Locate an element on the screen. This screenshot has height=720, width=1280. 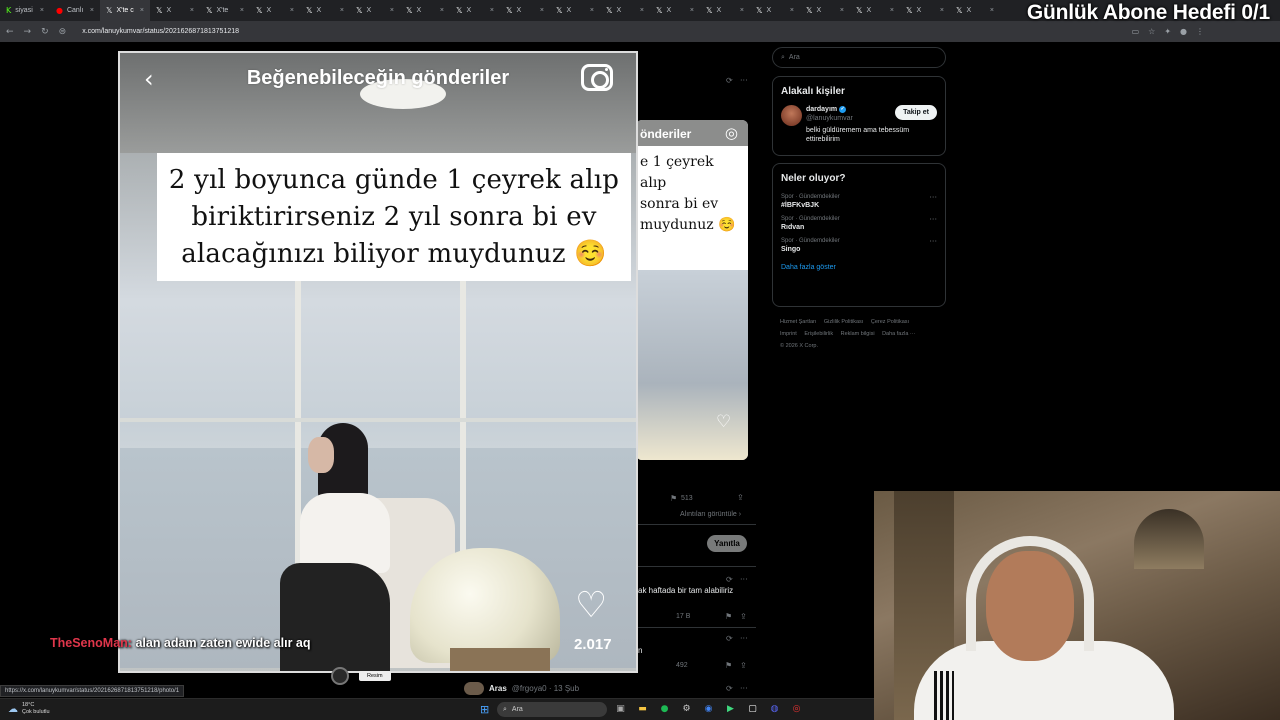
taskbar-search: ⌕ Ara is located at coordinates (552, 709).